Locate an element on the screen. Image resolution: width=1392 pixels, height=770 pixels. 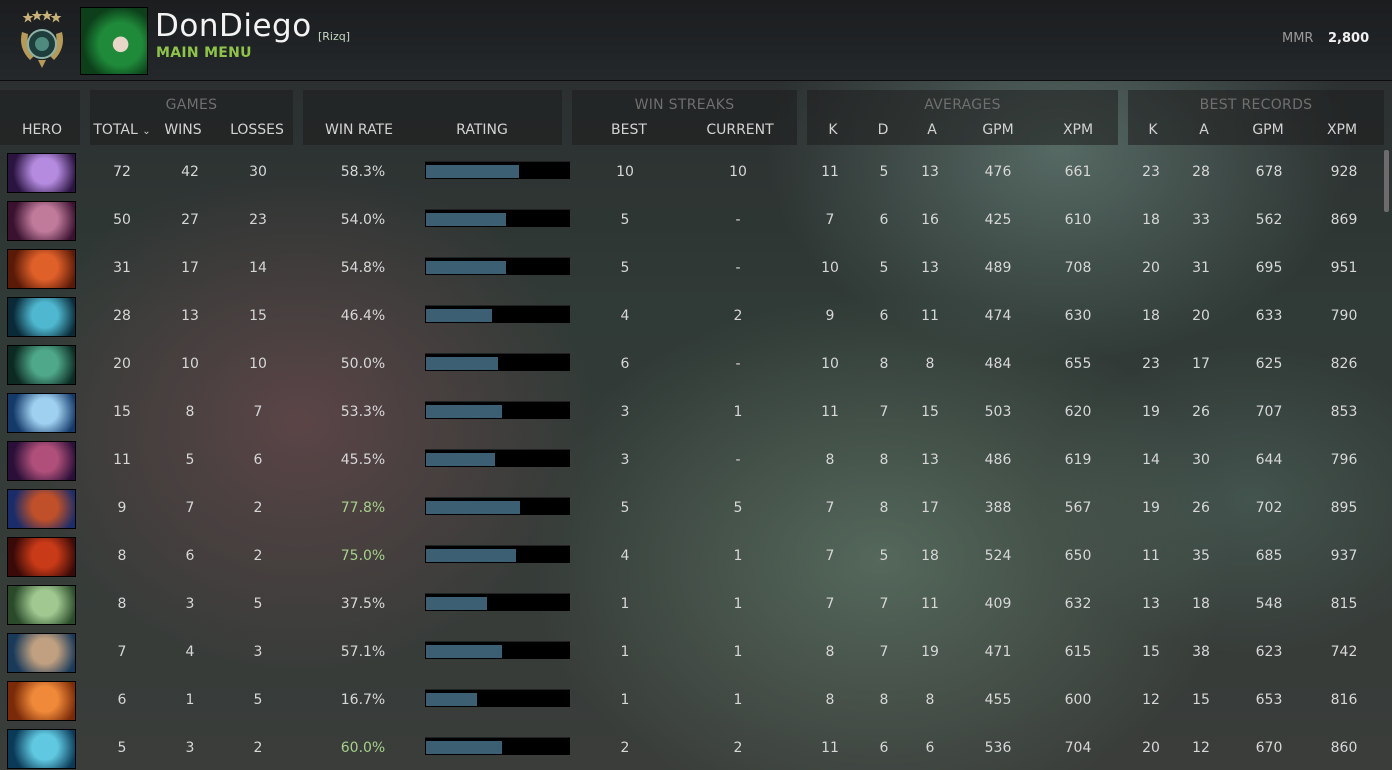
best-assists-cell: 31 is located at coordinates (1201, 268).